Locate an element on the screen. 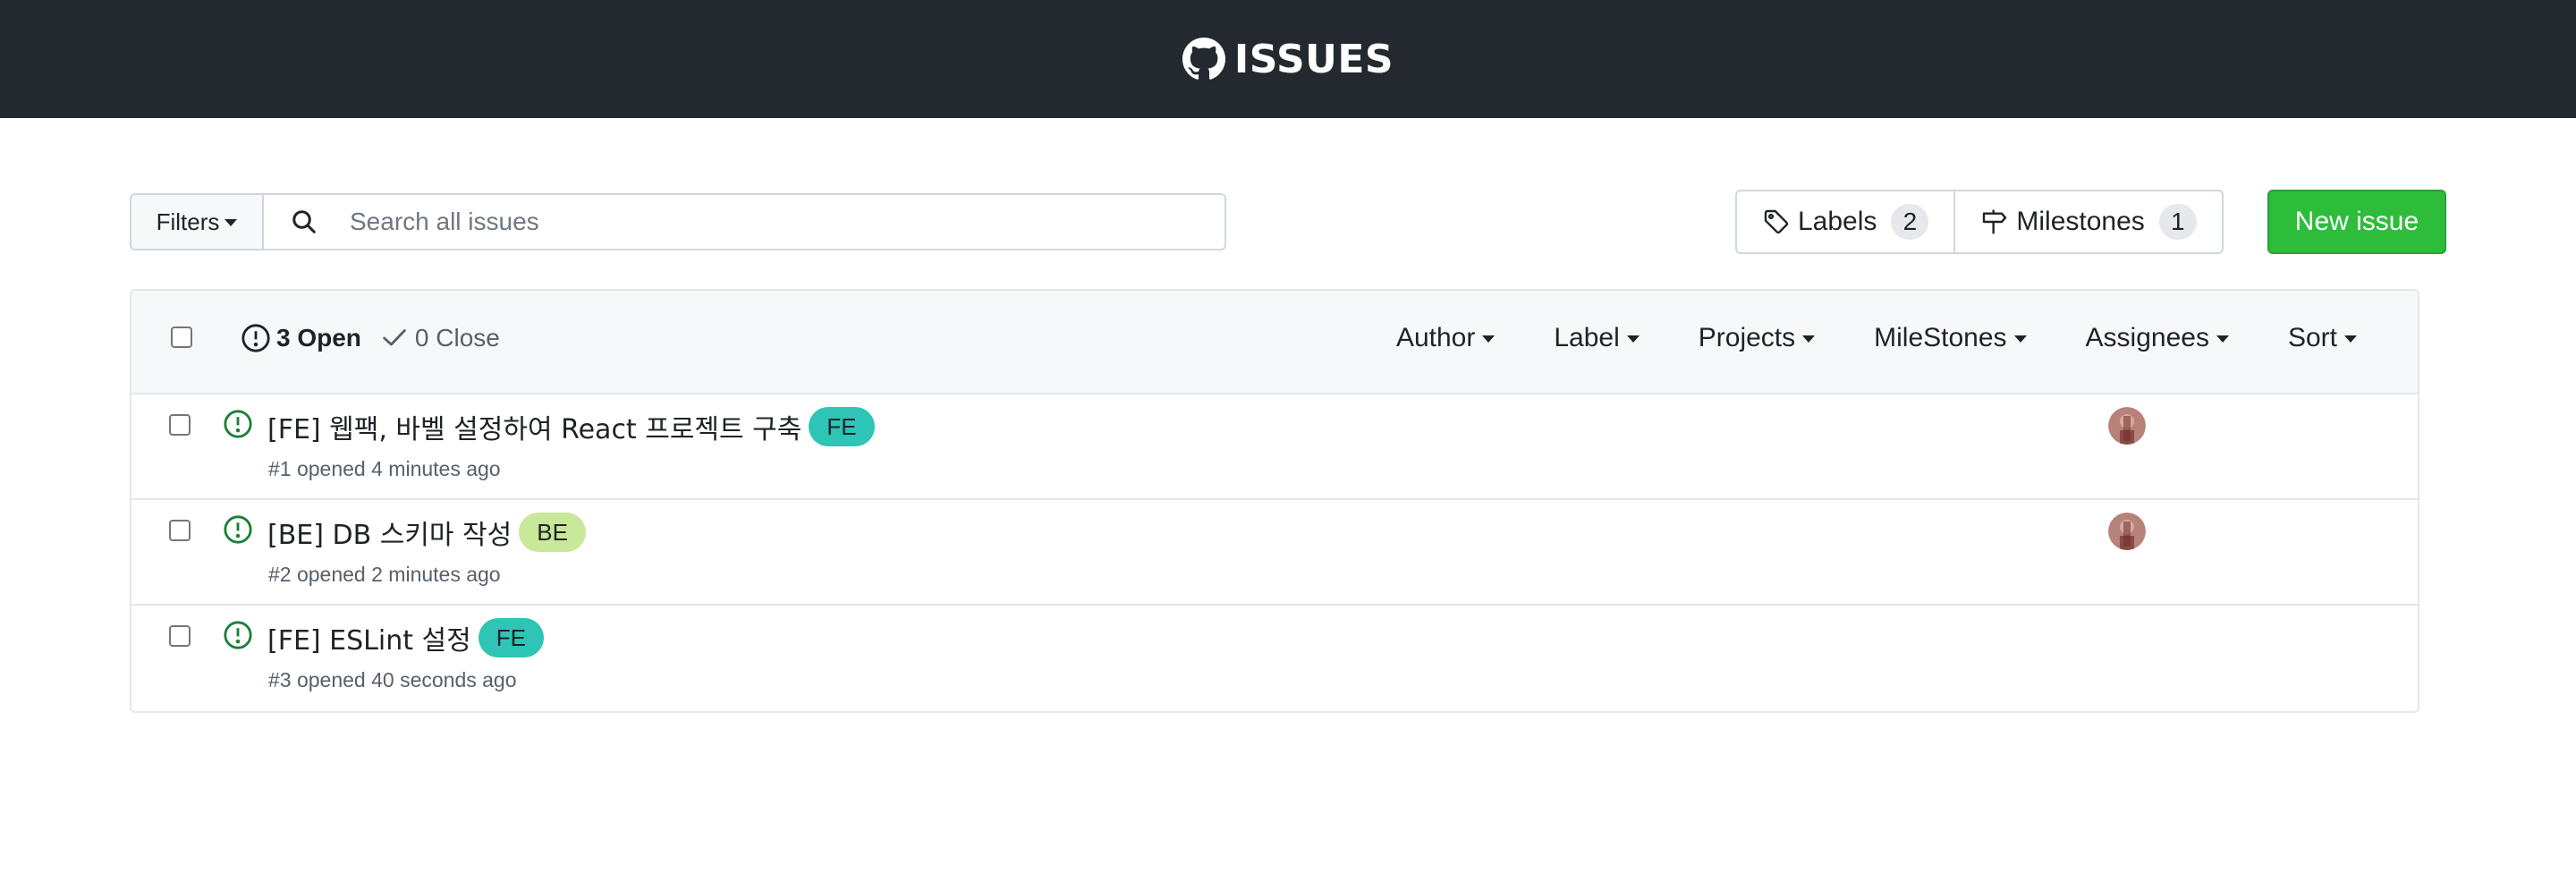  milestones-button: Milestones 1 is located at coordinates (2087, 221).